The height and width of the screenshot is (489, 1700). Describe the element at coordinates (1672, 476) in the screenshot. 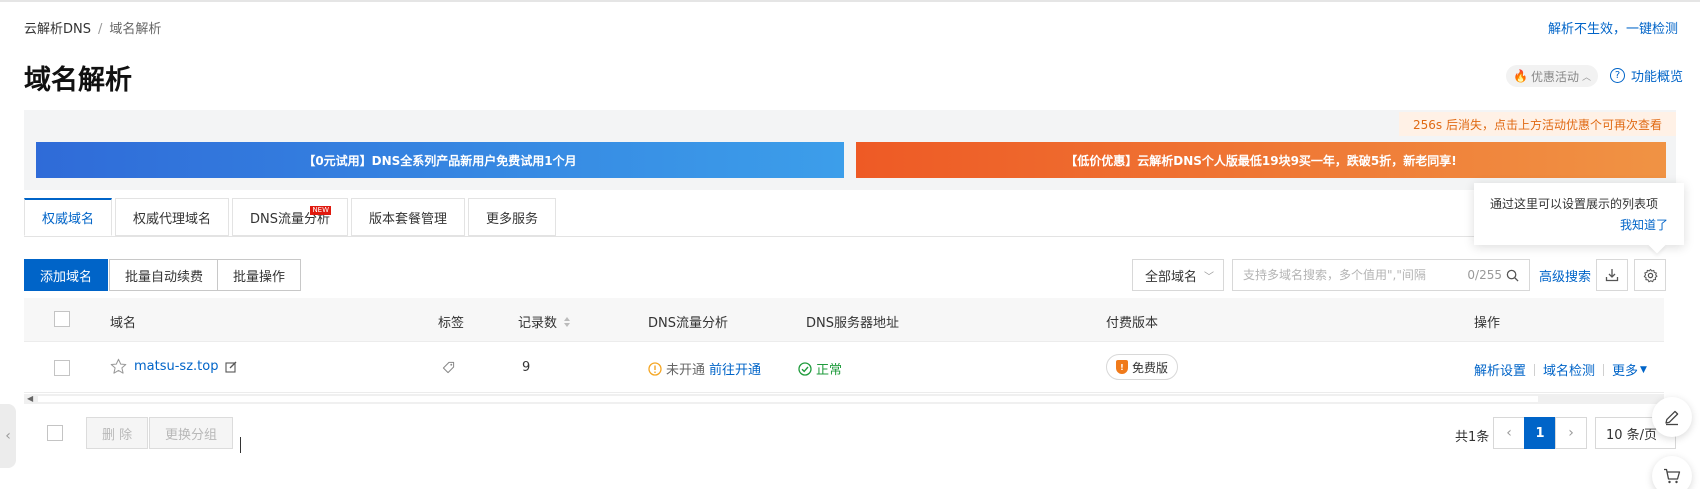

I see `cart-icon` at that location.